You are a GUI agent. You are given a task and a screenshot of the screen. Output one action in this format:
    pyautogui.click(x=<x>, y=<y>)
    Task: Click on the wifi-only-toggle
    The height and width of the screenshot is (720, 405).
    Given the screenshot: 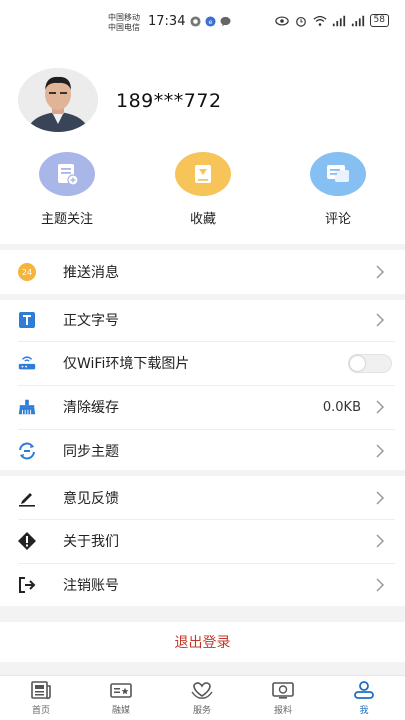 What is the action you would take?
    pyautogui.click(x=370, y=363)
    